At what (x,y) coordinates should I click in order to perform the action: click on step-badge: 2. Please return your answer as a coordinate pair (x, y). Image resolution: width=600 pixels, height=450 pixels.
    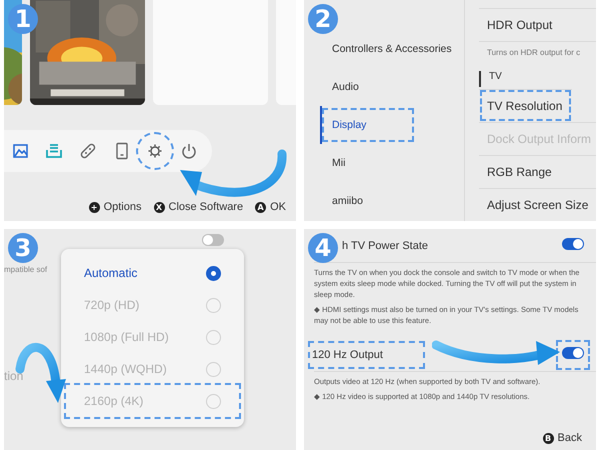
    Looking at the image, I should click on (323, 19).